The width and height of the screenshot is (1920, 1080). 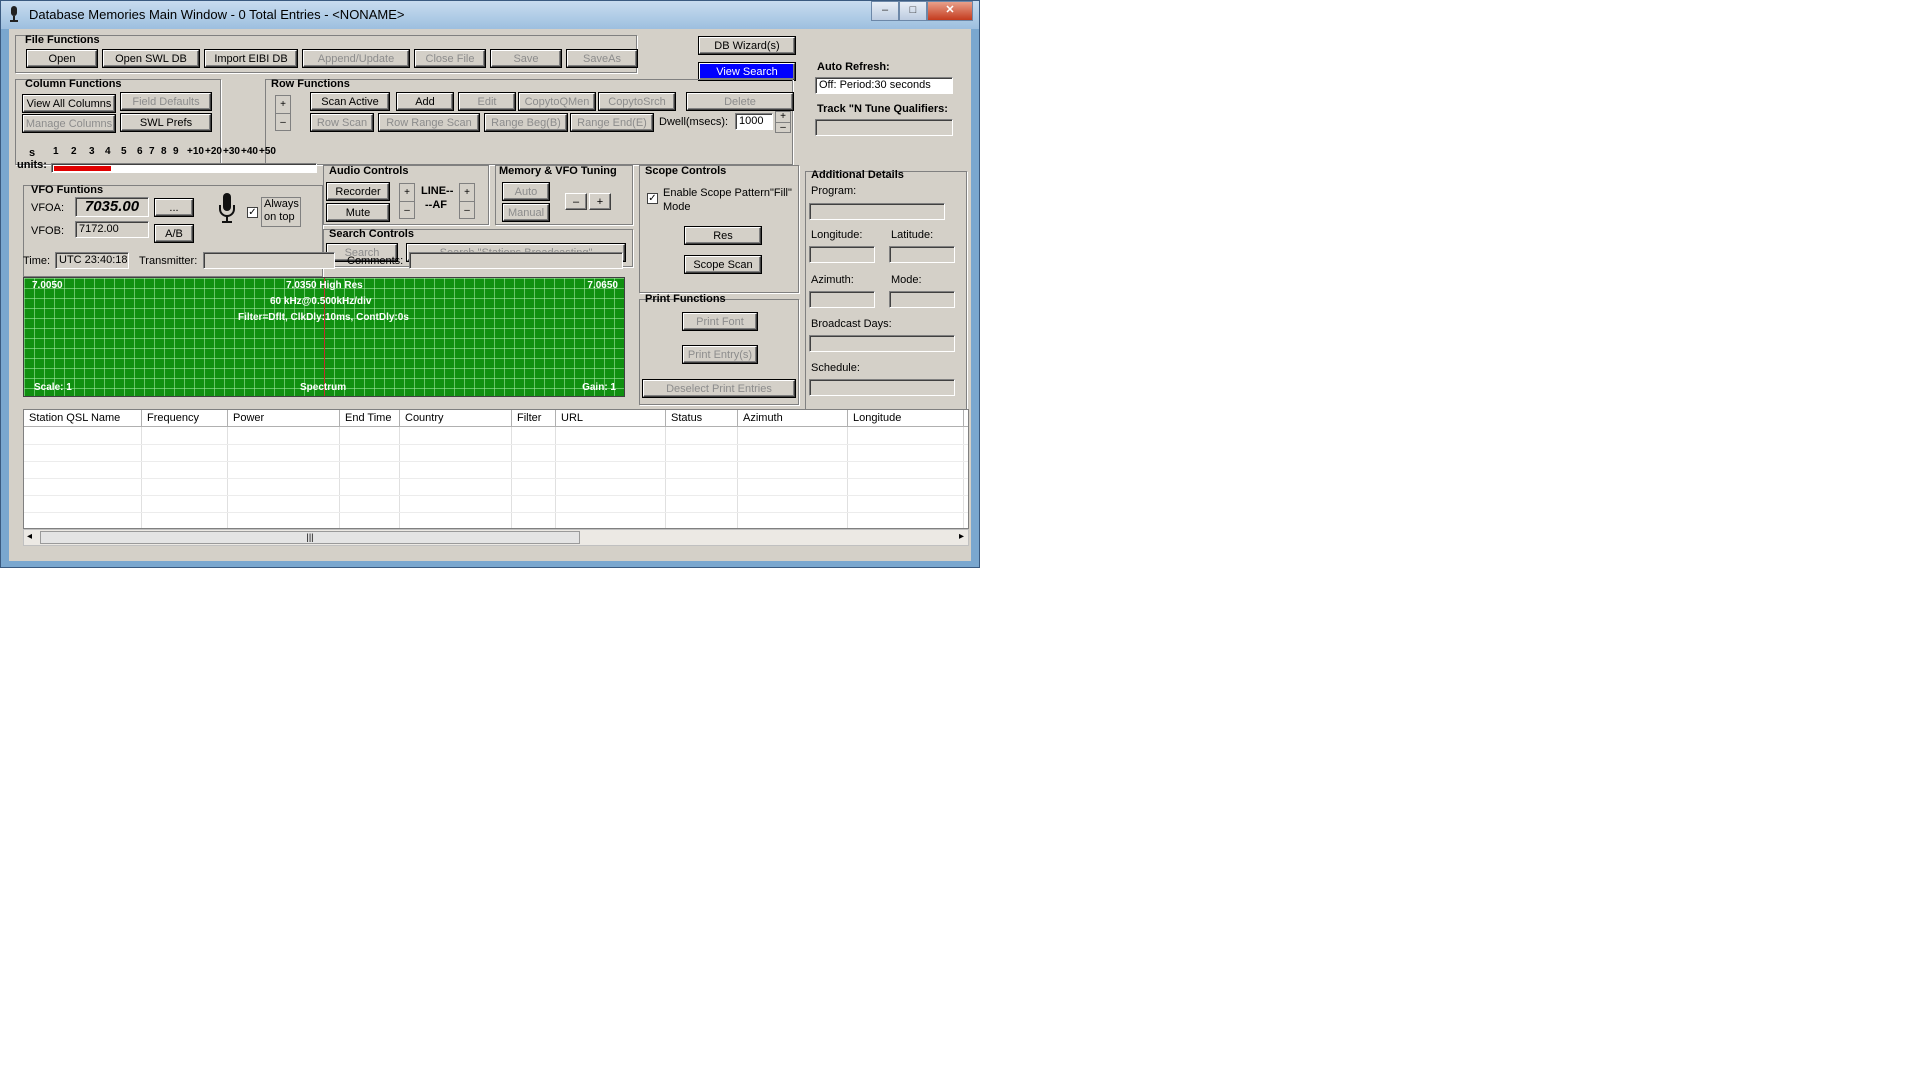 What do you see at coordinates (526, 58) in the screenshot?
I see `save-button: Save` at bounding box center [526, 58].